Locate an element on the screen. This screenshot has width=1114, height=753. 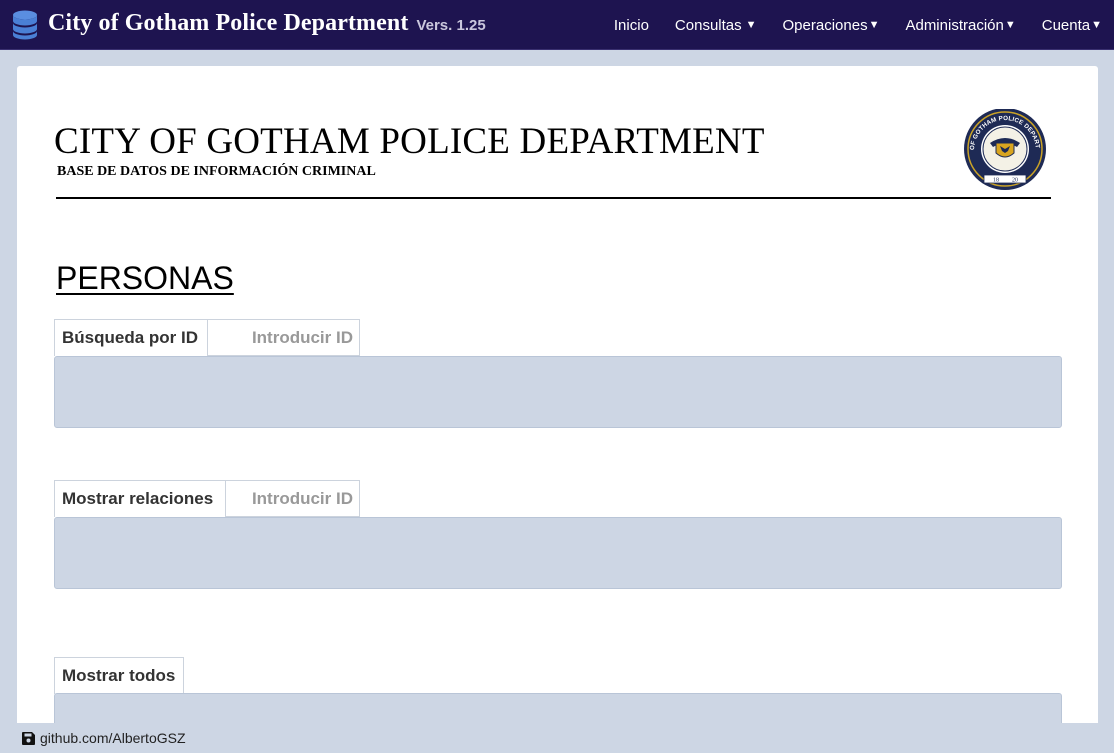
badge-year-right: 20 is located at coordinates (1015, 181).